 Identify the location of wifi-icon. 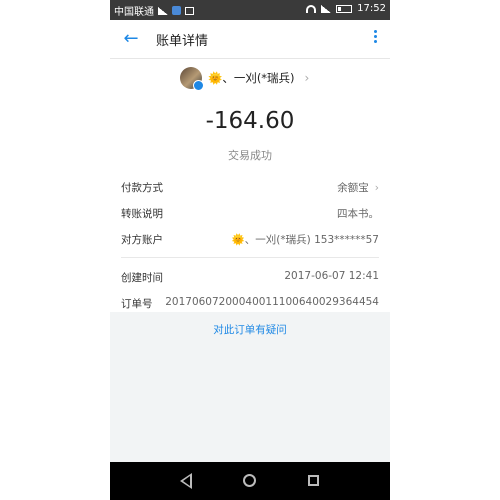
(311, 8).